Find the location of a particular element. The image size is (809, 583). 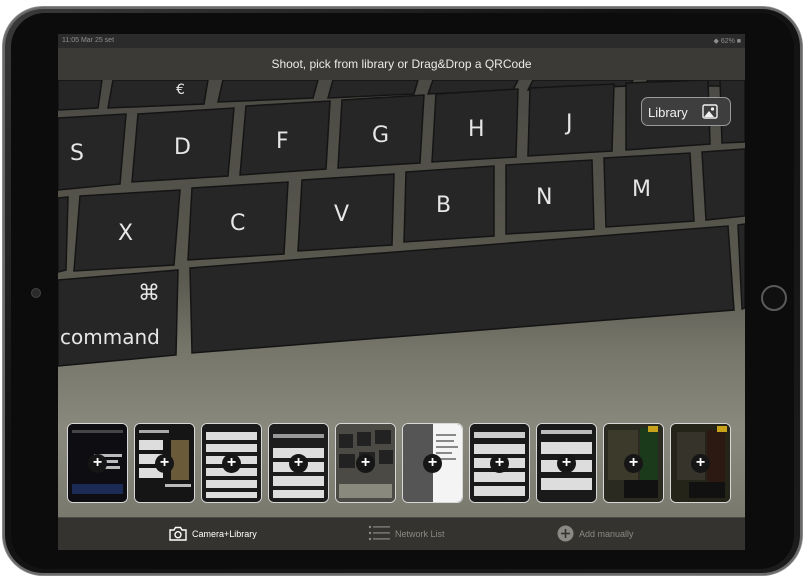

key-f: F is located at coordinates (282, 141).